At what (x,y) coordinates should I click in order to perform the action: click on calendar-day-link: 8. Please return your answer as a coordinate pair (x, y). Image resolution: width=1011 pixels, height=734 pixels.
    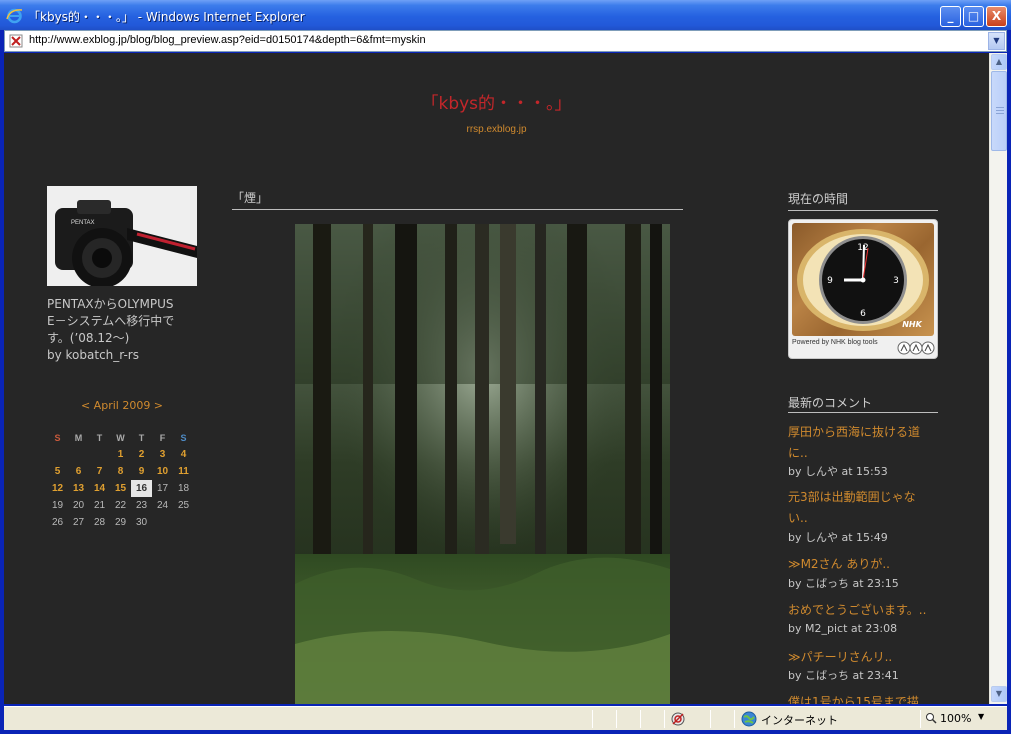
    Looking at the image, I should click on (120, 471).